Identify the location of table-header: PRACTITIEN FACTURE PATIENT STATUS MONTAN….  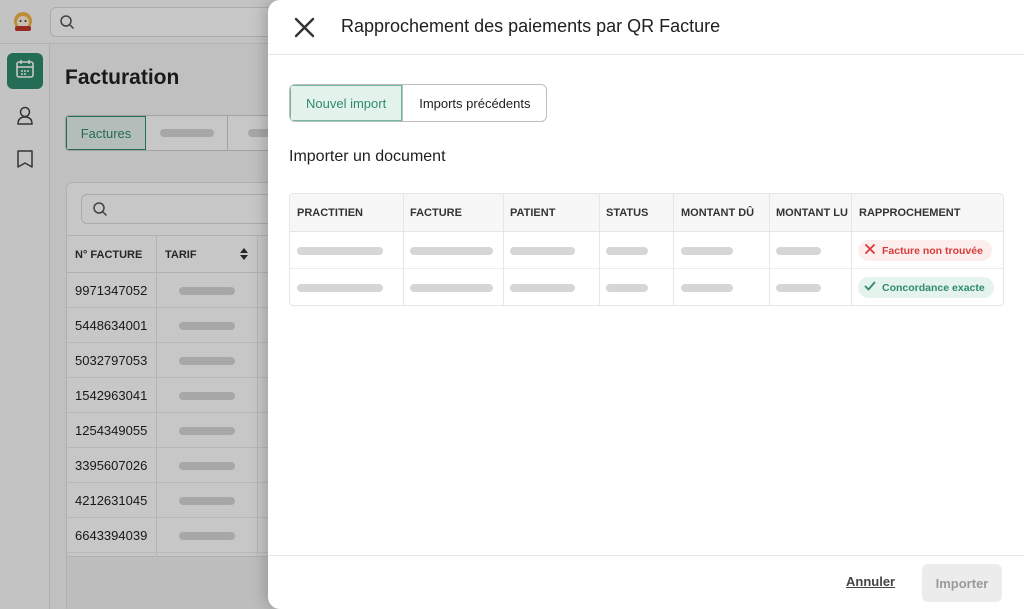
(646, 213).